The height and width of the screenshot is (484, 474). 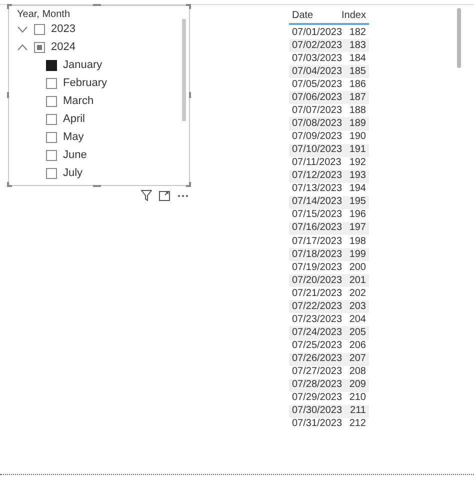 I want to click on table-cell-text: 07/30/2023, so click(x=318, y=411).